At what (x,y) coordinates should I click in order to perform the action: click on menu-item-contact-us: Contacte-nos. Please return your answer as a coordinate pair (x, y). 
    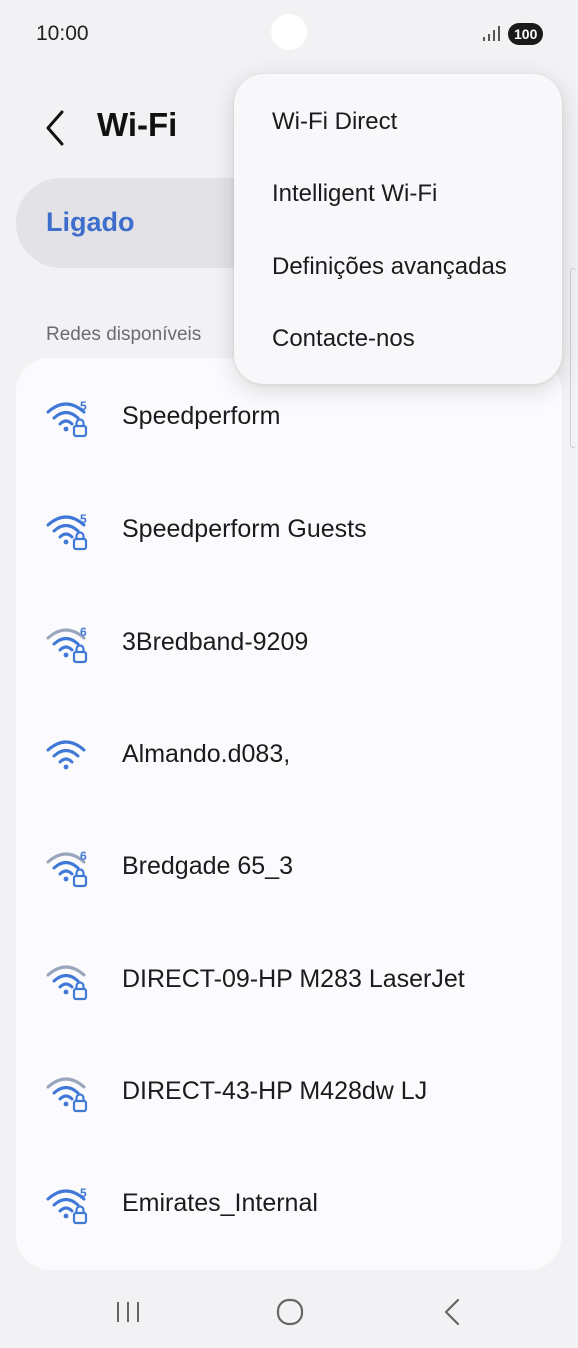
    Looking at the image, I should click on (398, 339).